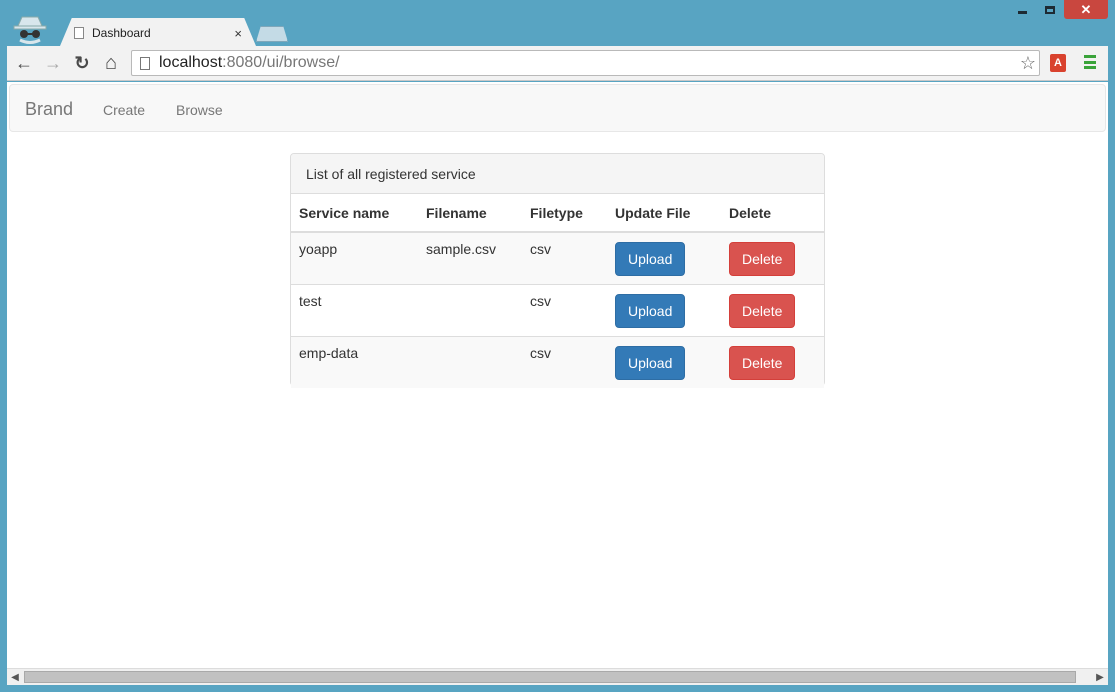 The image size is (1115, 692). I want to click on forward-button: →, so click(53, 63).